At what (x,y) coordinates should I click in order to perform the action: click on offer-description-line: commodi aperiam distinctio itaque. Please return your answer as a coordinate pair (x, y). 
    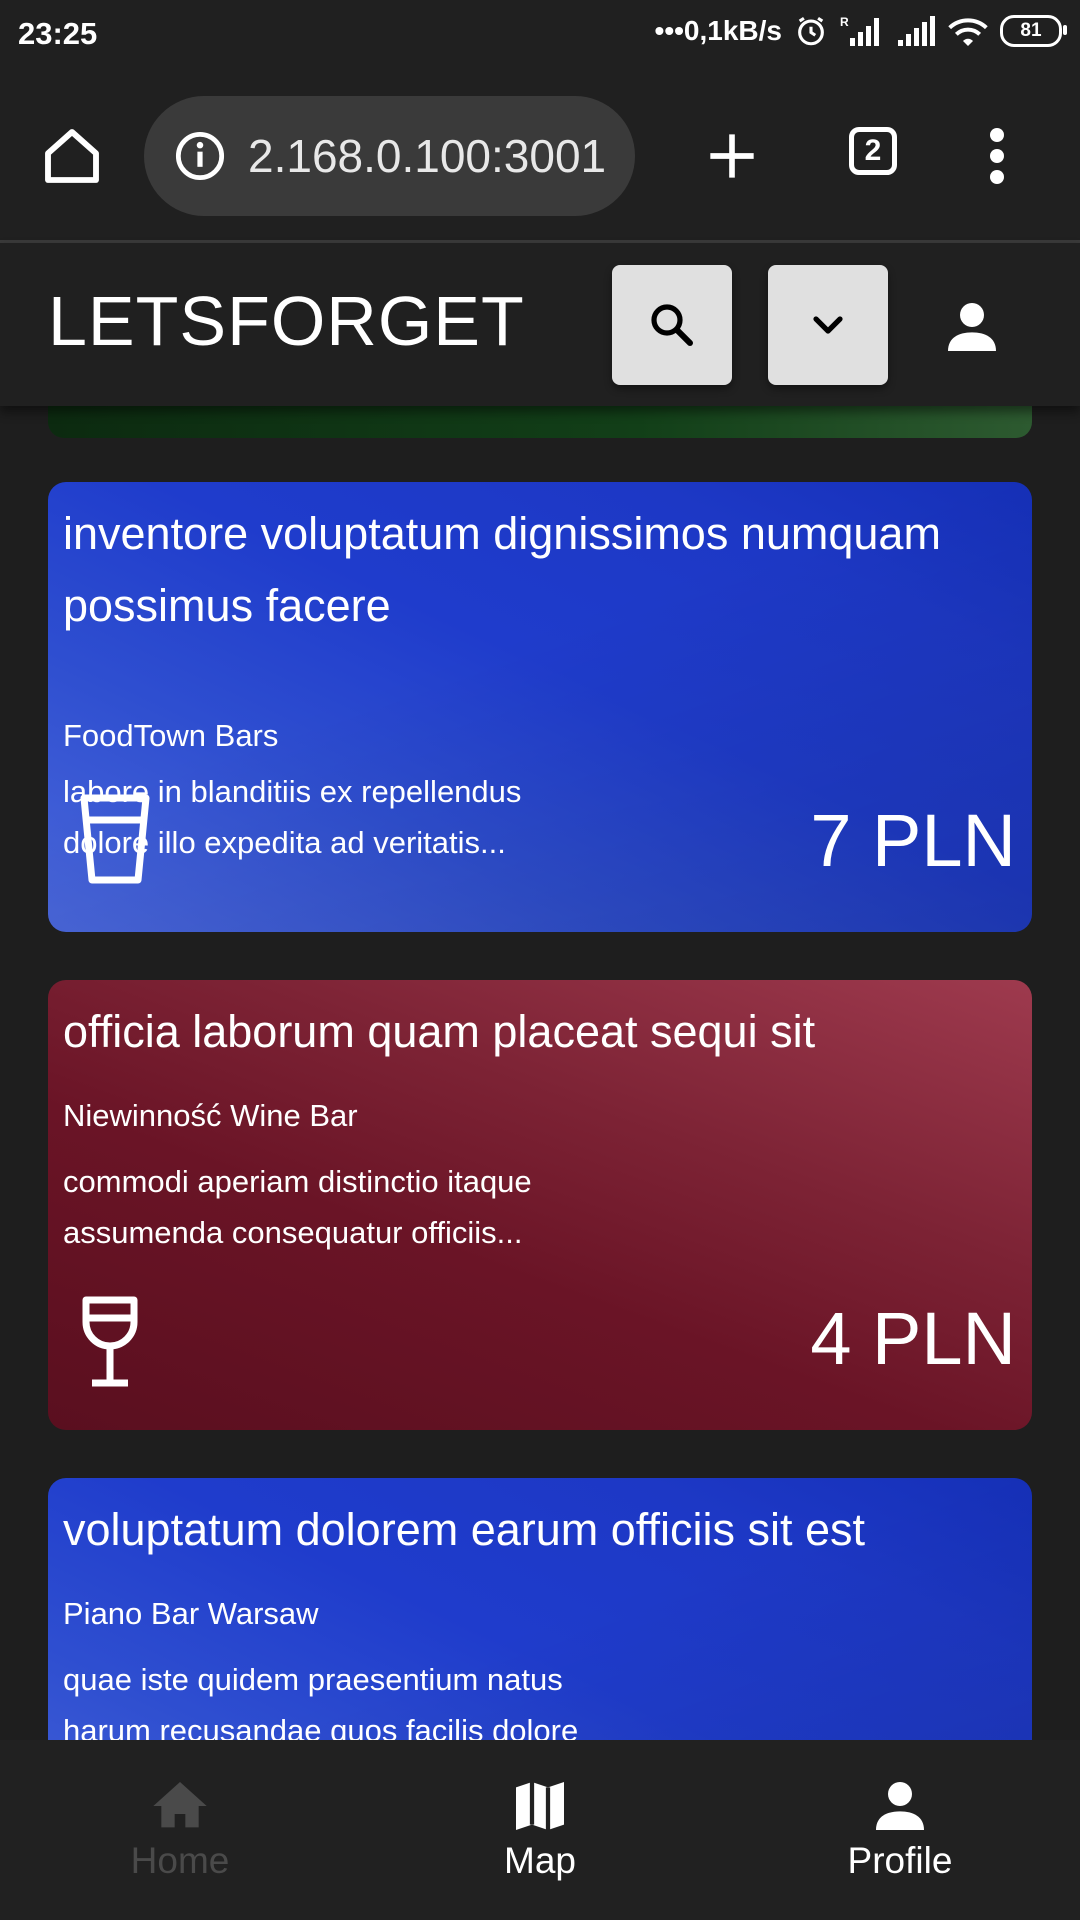
    Looking at the image, I should click on (297, 1181).